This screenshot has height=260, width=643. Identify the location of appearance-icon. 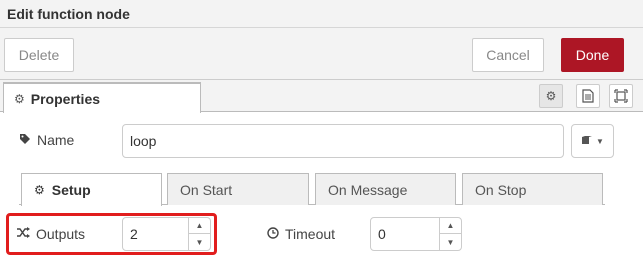
(621, 96).